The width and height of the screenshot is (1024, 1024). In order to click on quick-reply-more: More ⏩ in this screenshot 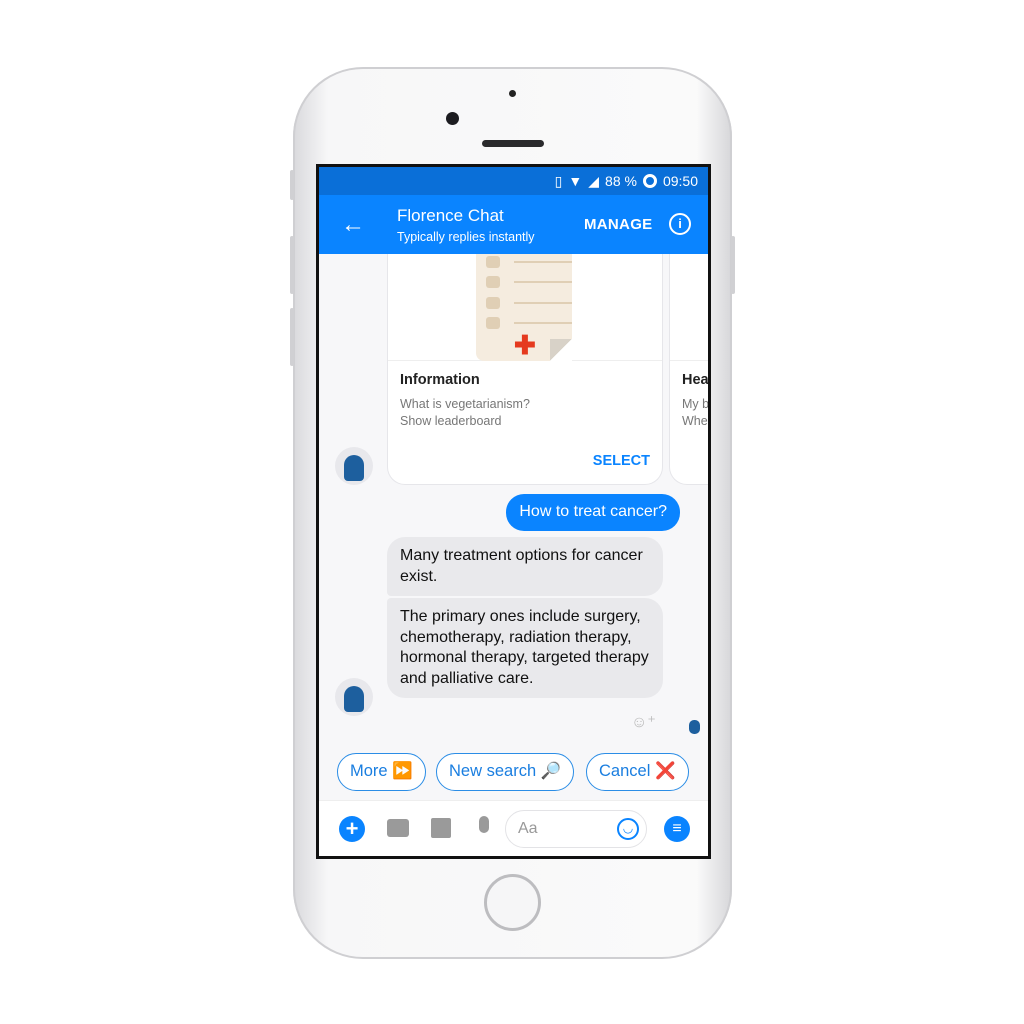, I will do `click(381, 772)`.